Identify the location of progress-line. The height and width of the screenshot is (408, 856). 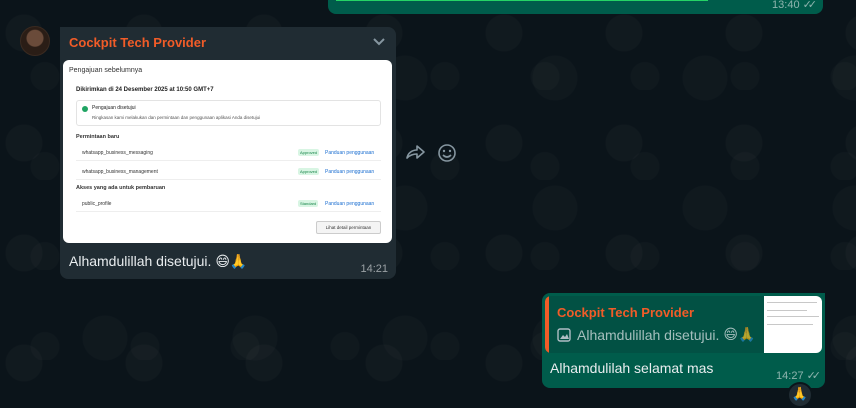
(522, 0).